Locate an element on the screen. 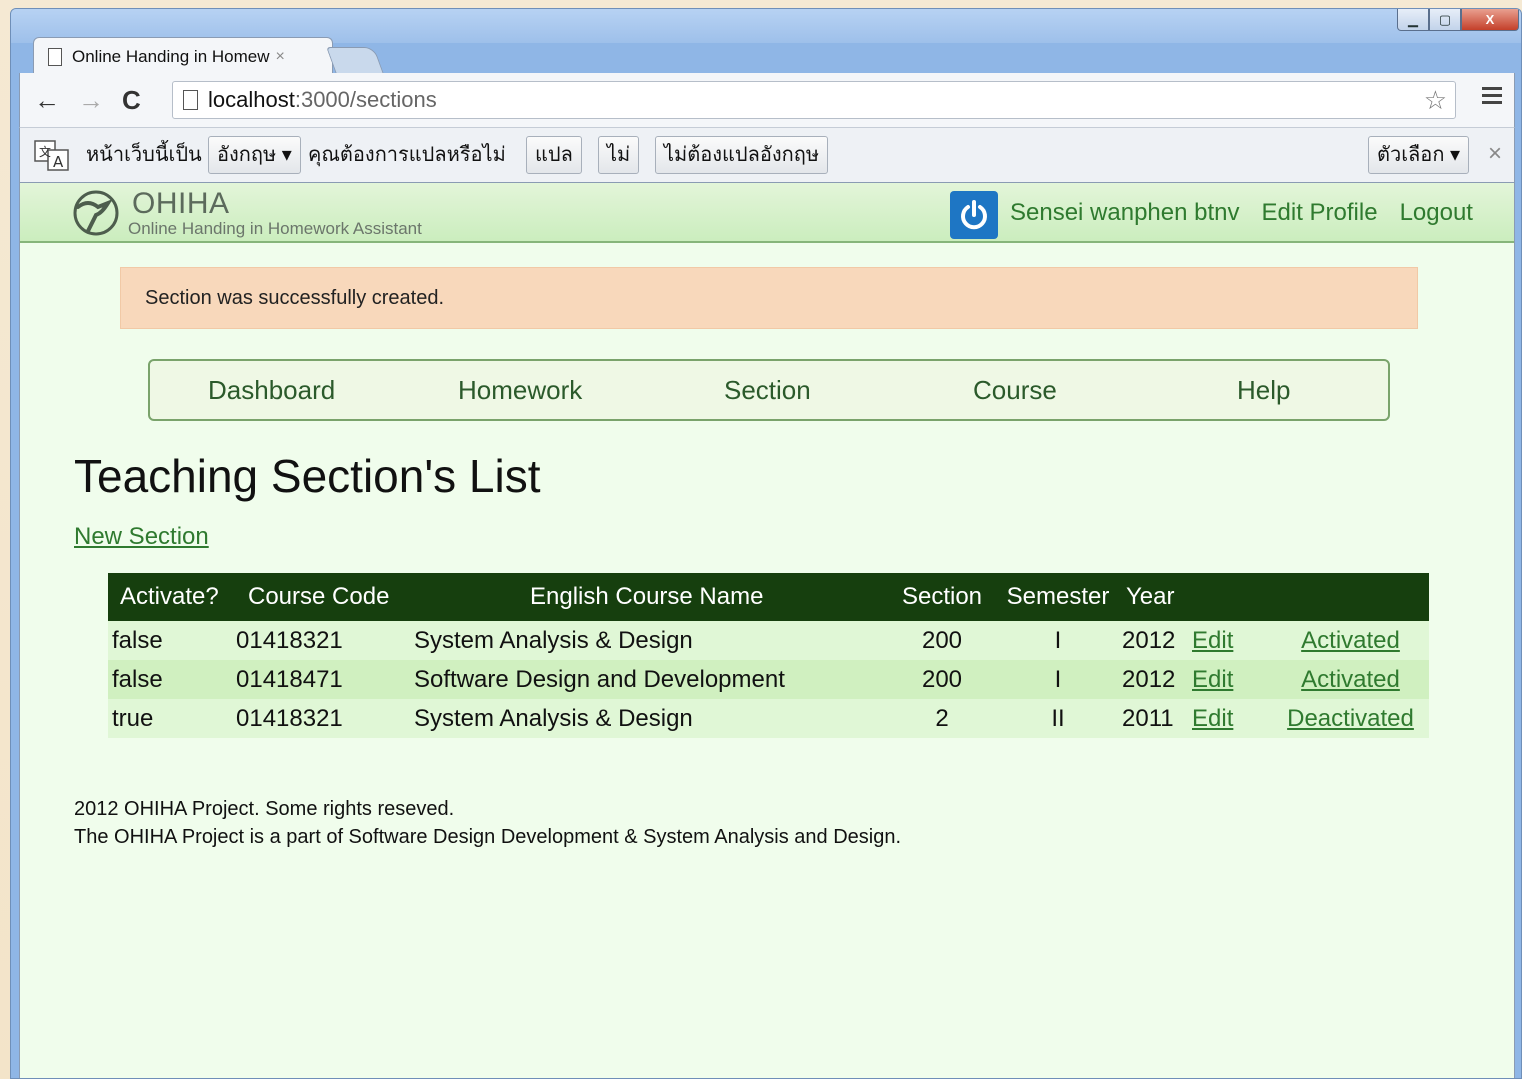 This screenshot has width=1522, height=1079. new-section-link: New Section is located at coordinates (141, 537).